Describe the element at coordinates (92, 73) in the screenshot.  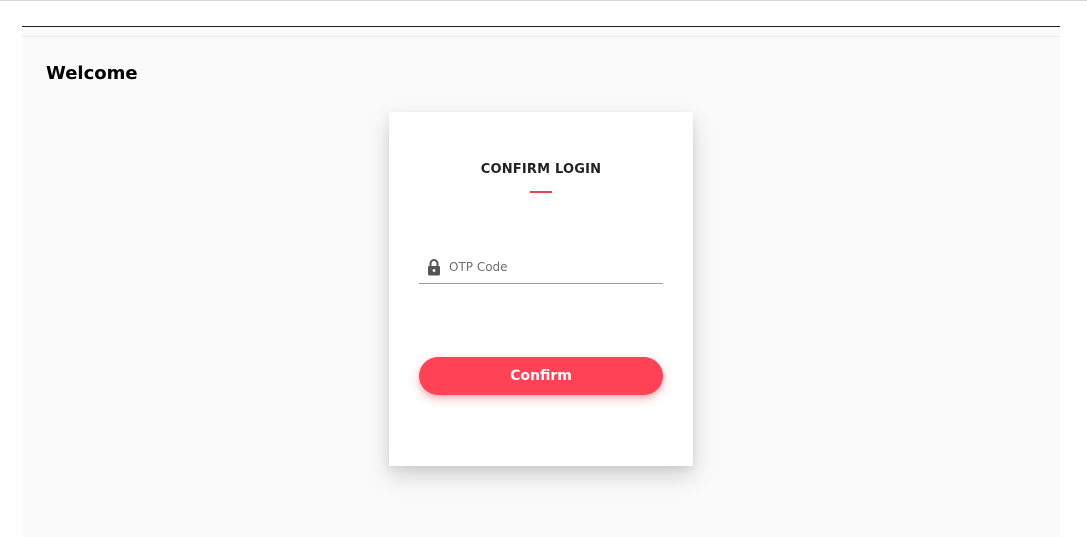
I see `page-title: Welcome` at that location.